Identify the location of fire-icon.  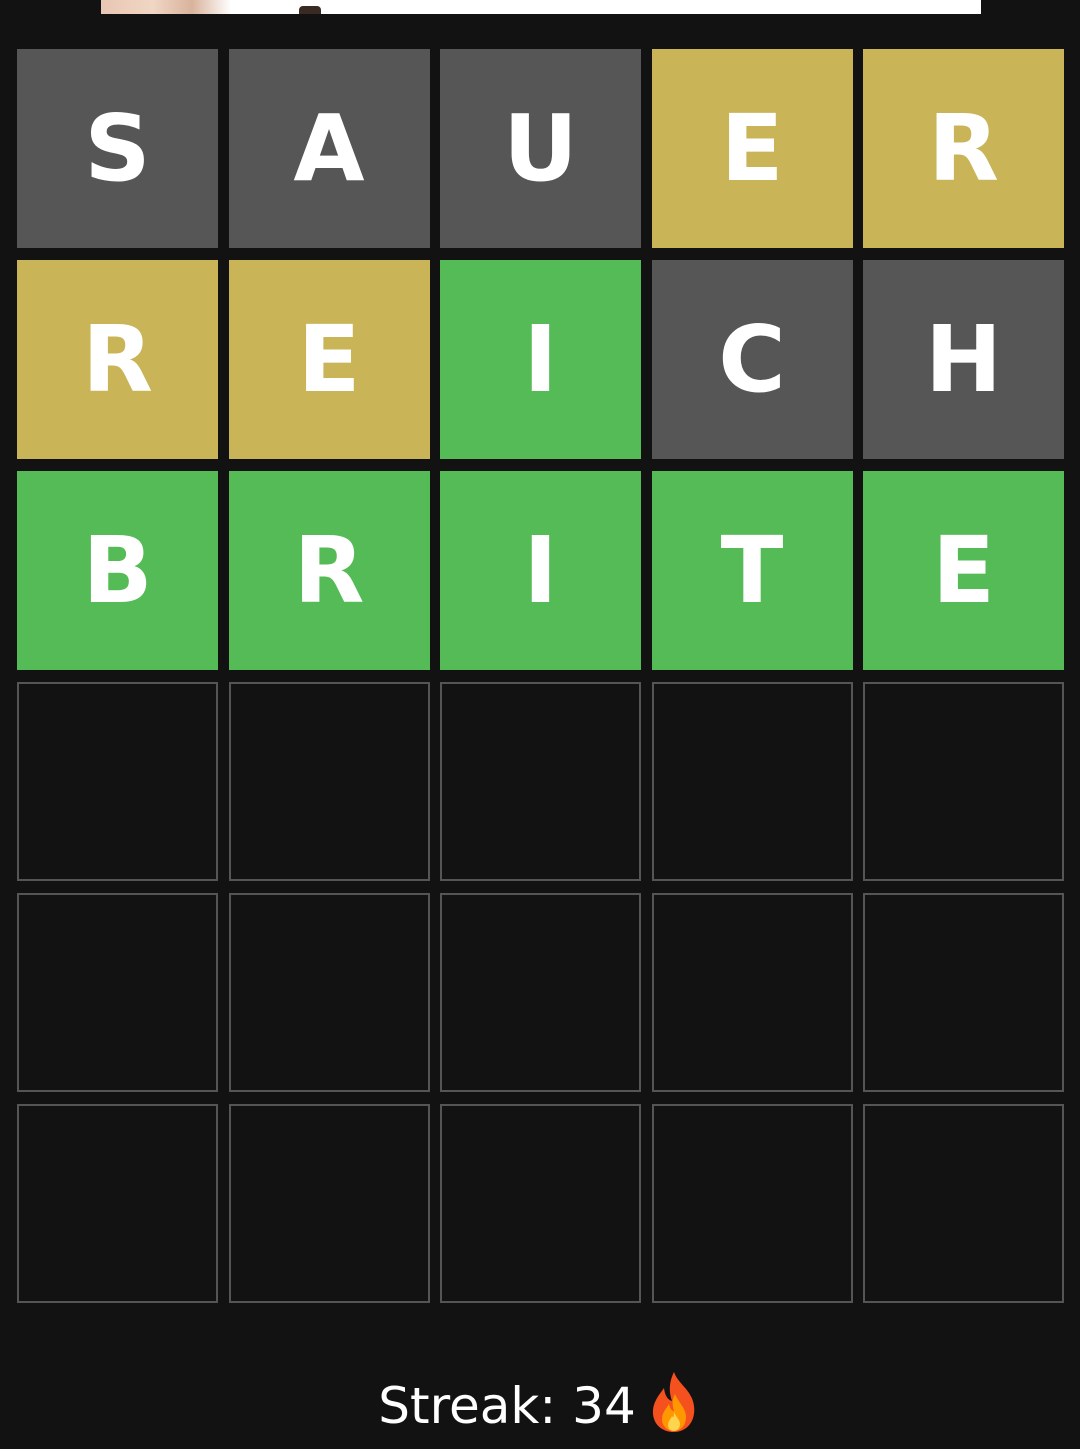
(674, 1409).